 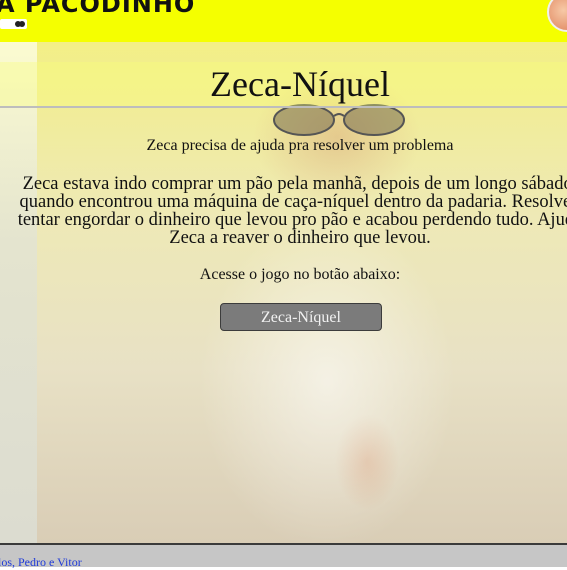 I want to click on toggle-switch, so click(x=13, y=24).